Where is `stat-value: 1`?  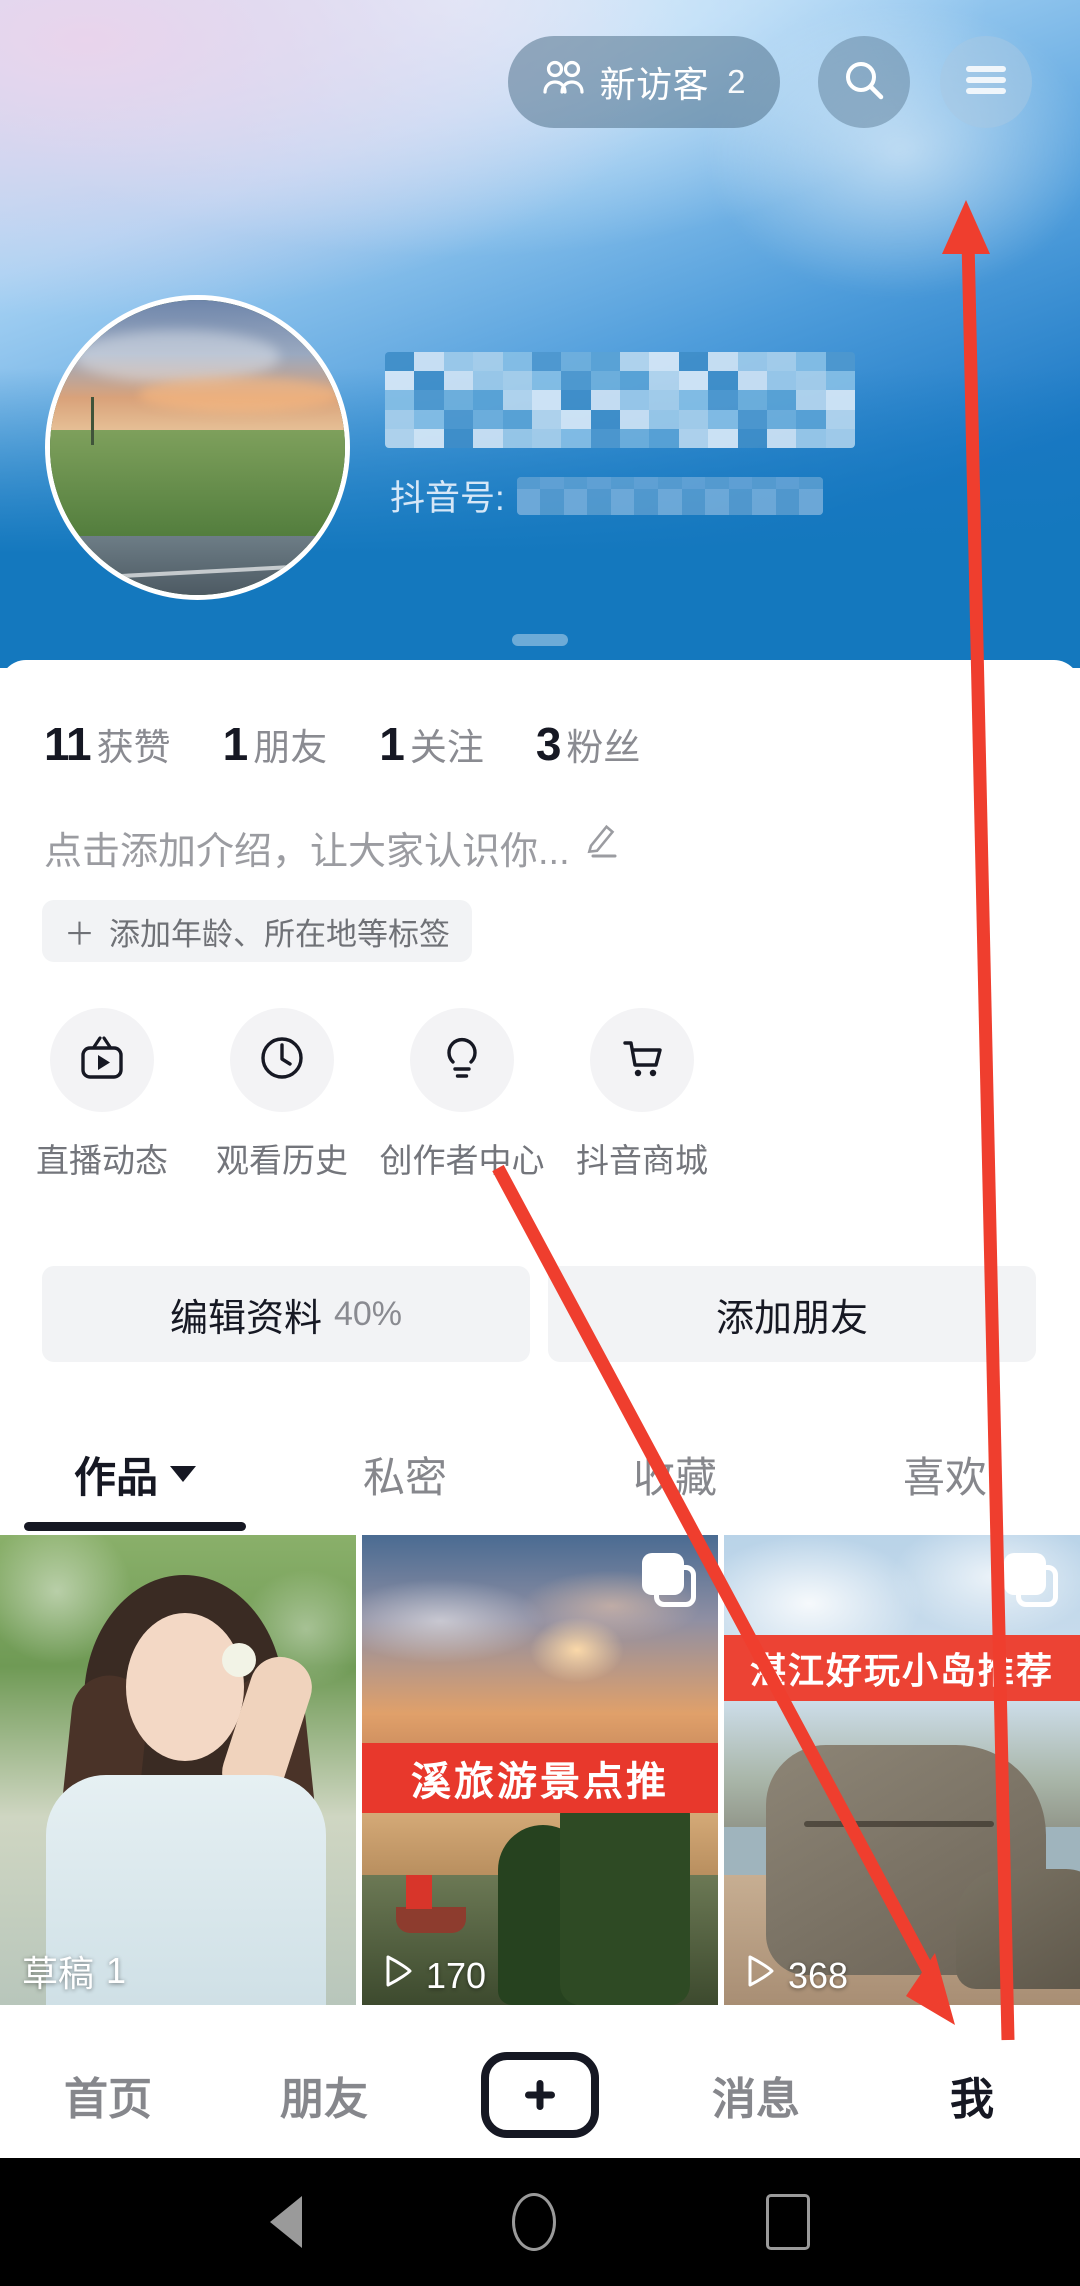 stat-value: 1 is located at coordinates (235, 744).